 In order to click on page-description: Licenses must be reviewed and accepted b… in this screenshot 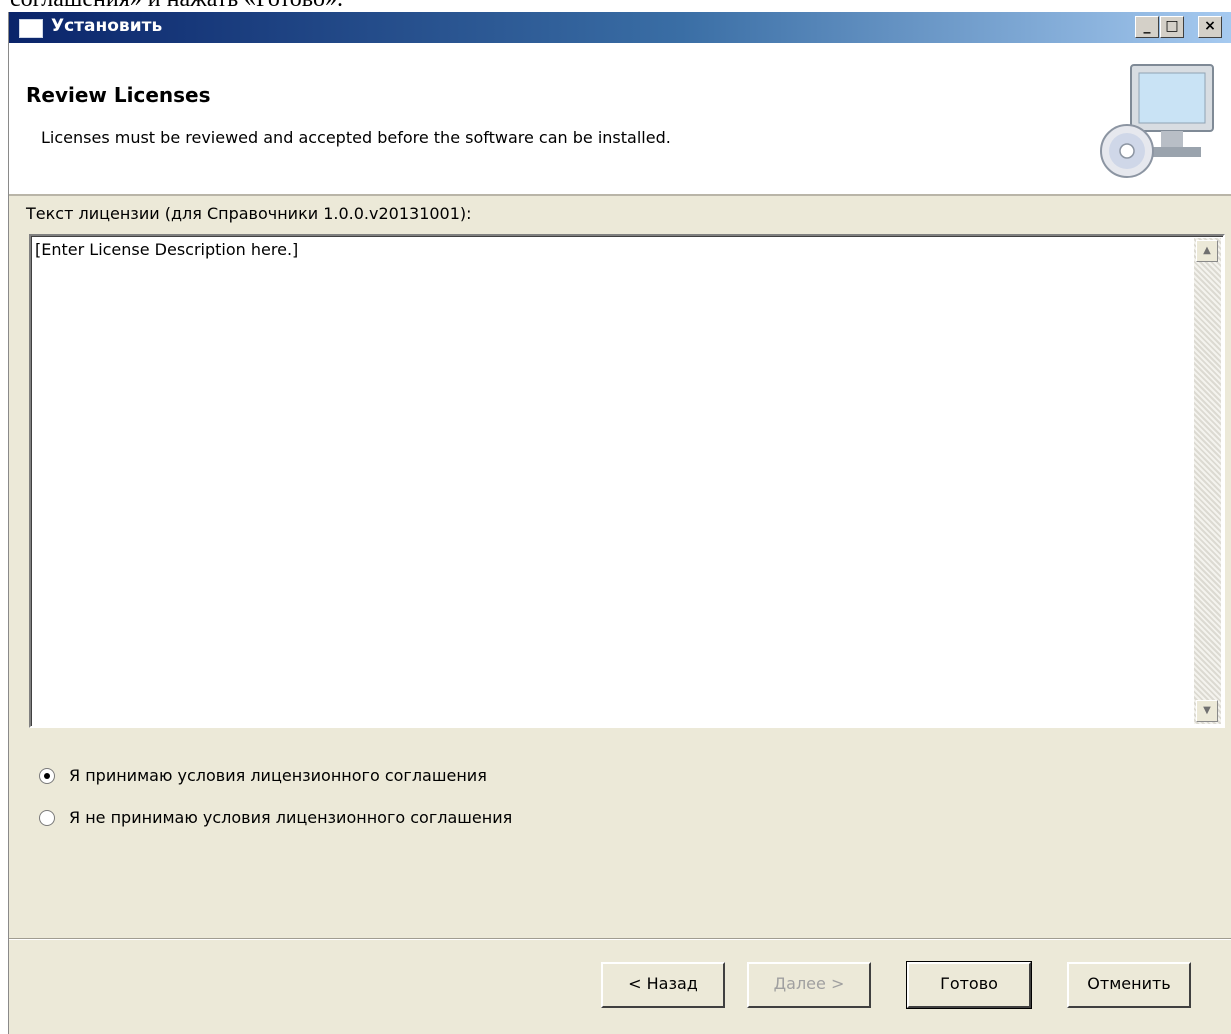, I will do `click(356, 137)`.